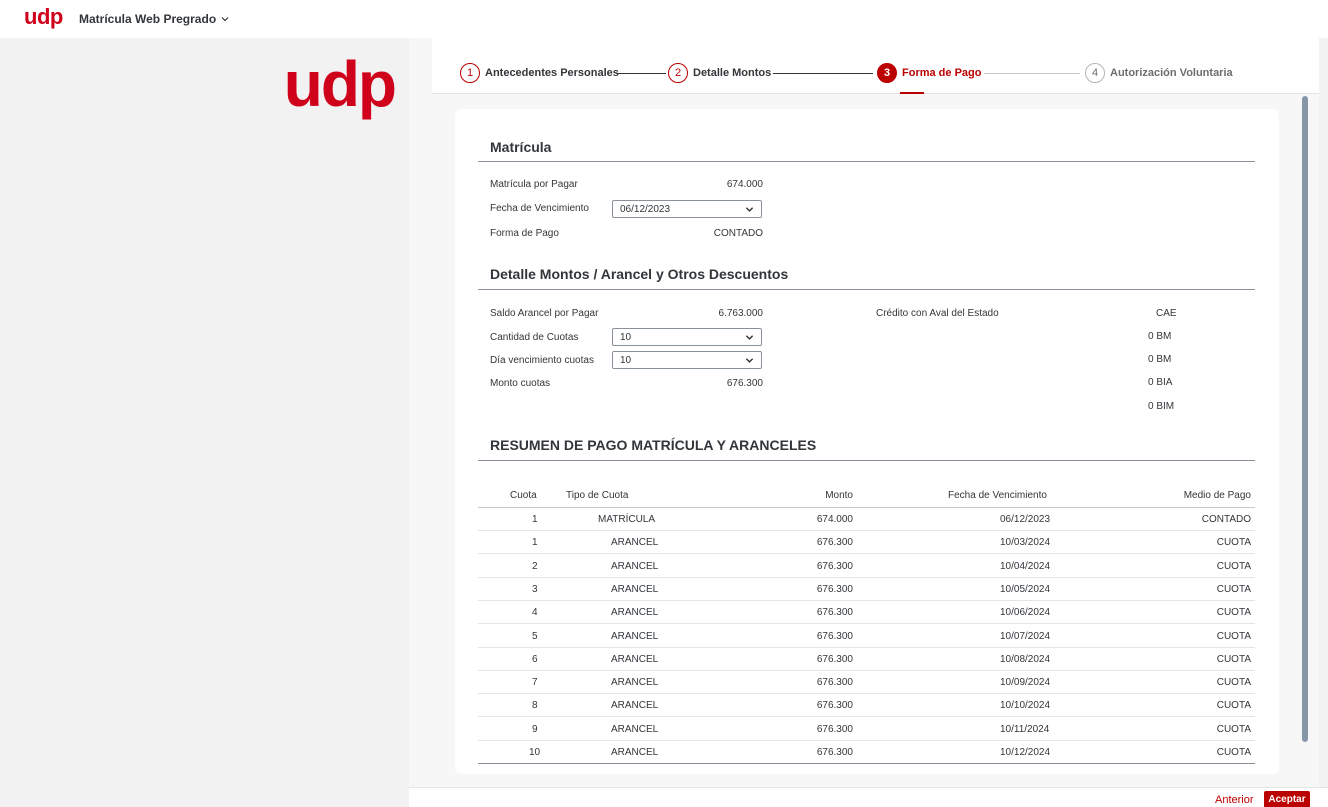  What do you see at coordinates (1217, 495) in the screenshot?
I see `column-header-medio: Medio de Pago` at bounding box center [1217, 495].